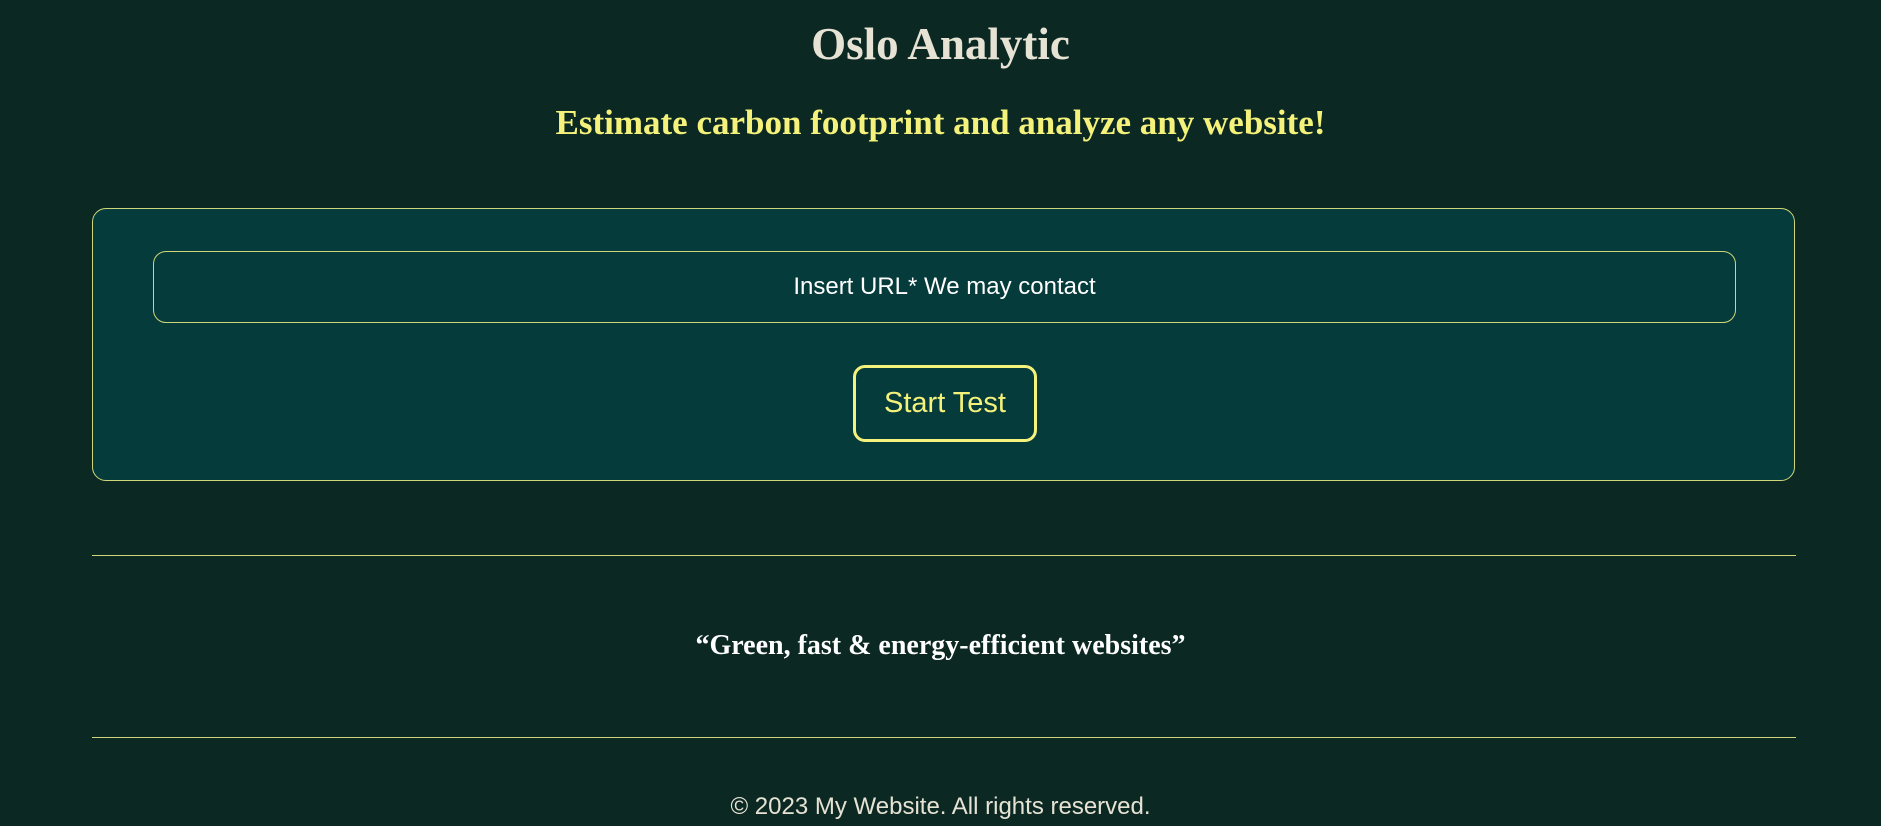  I want to click on divider-bottom, so click(944, 737).